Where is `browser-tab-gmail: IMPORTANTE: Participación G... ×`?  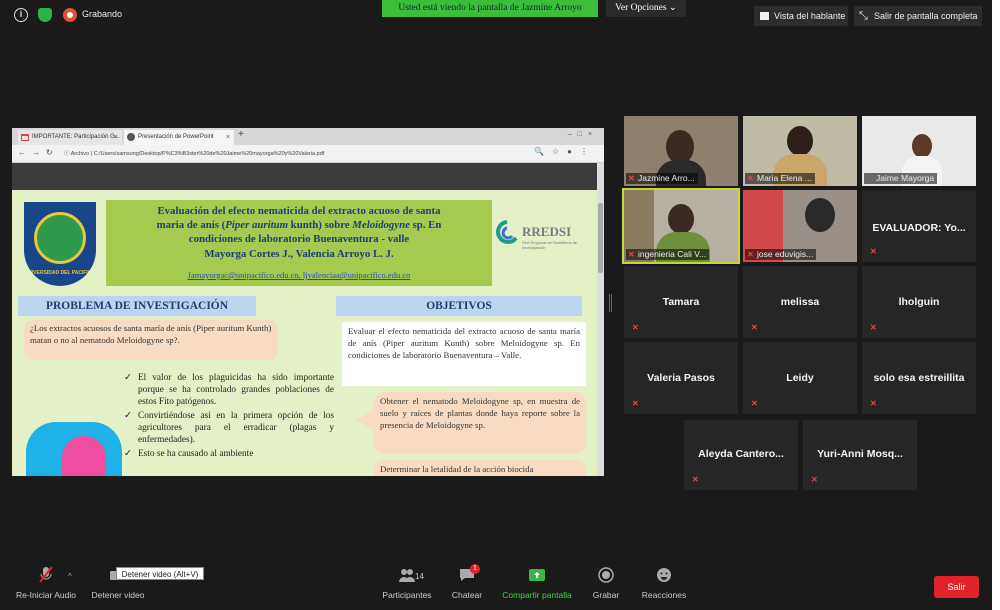 browser-tab-gmail: IMPORTANTE: Participación G... × is located at coordinates (70, 137).